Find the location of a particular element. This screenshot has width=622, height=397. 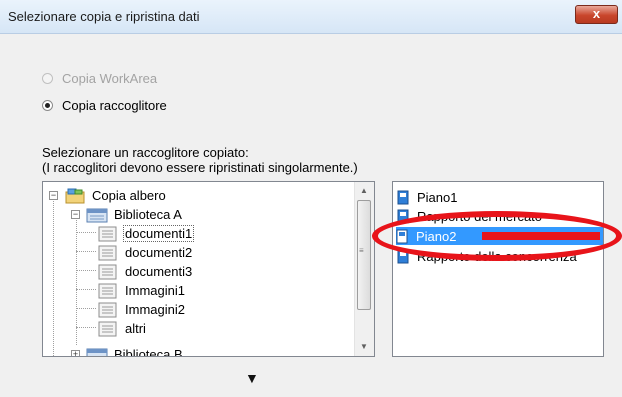

scroll-down-icon: ▼ is located at coordinates (364, 346).